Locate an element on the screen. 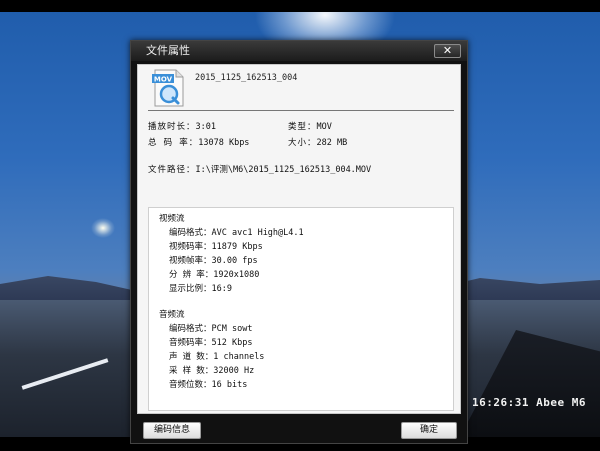 The width and height of the screenshot is (600, 451). video-aspect-label: 显示比例： is located at coordinates (190, 289).